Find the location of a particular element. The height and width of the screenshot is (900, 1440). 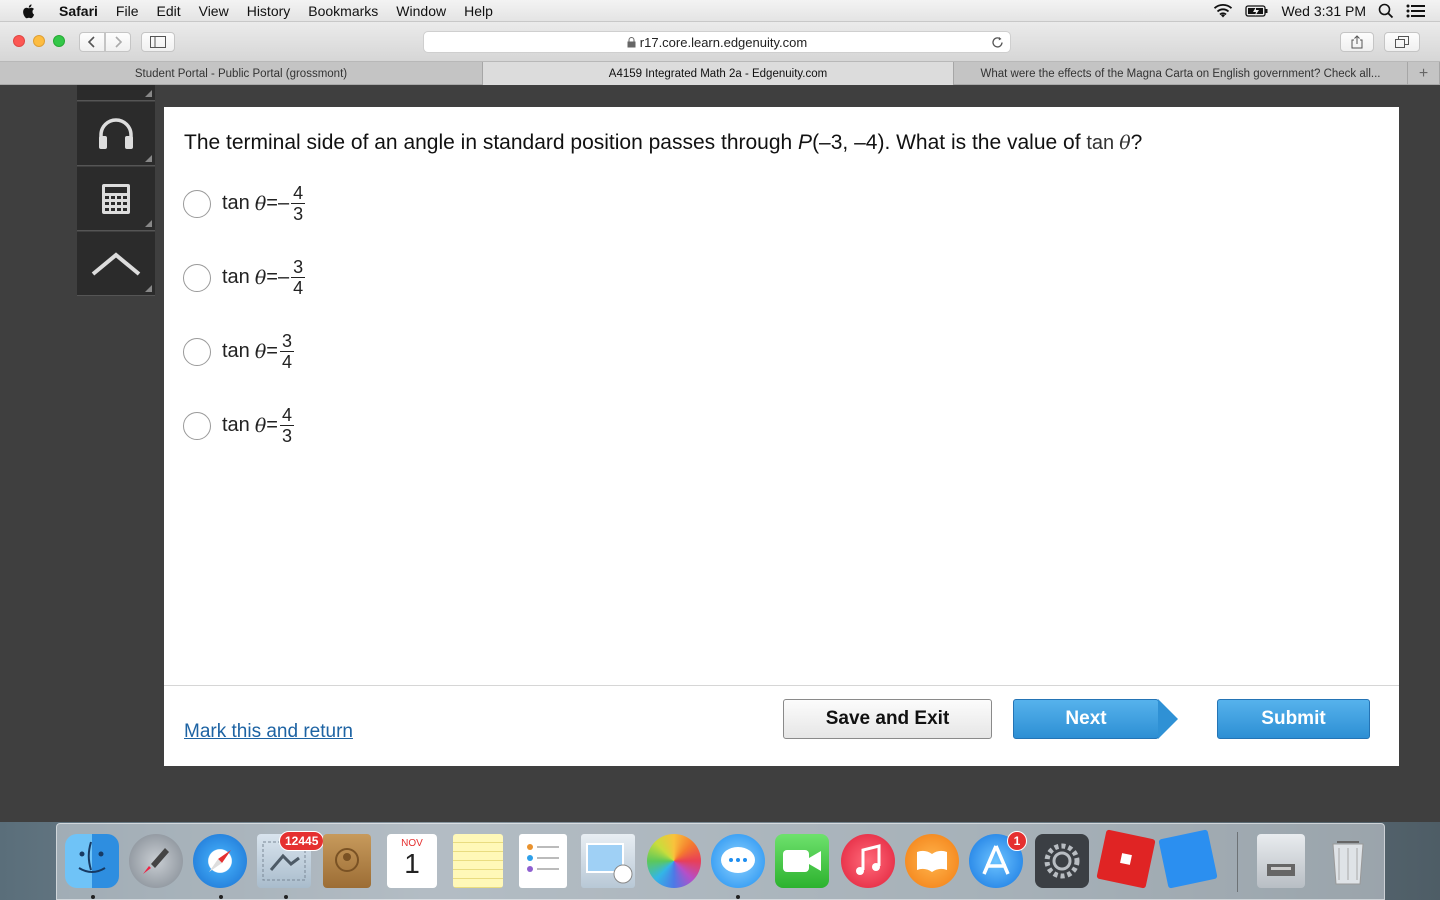

facetime-icon is located at coordinates (802, 861).